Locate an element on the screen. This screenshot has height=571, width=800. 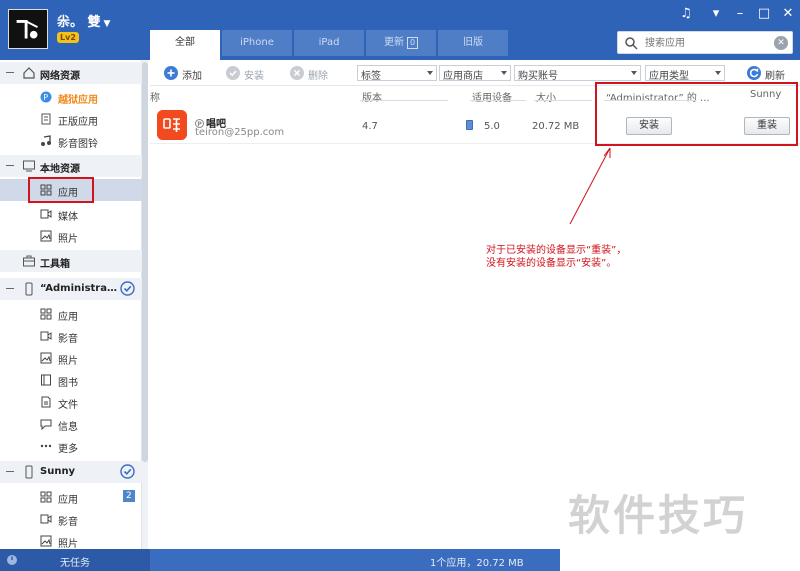
phone-icon is located at coordinates (29, 472).